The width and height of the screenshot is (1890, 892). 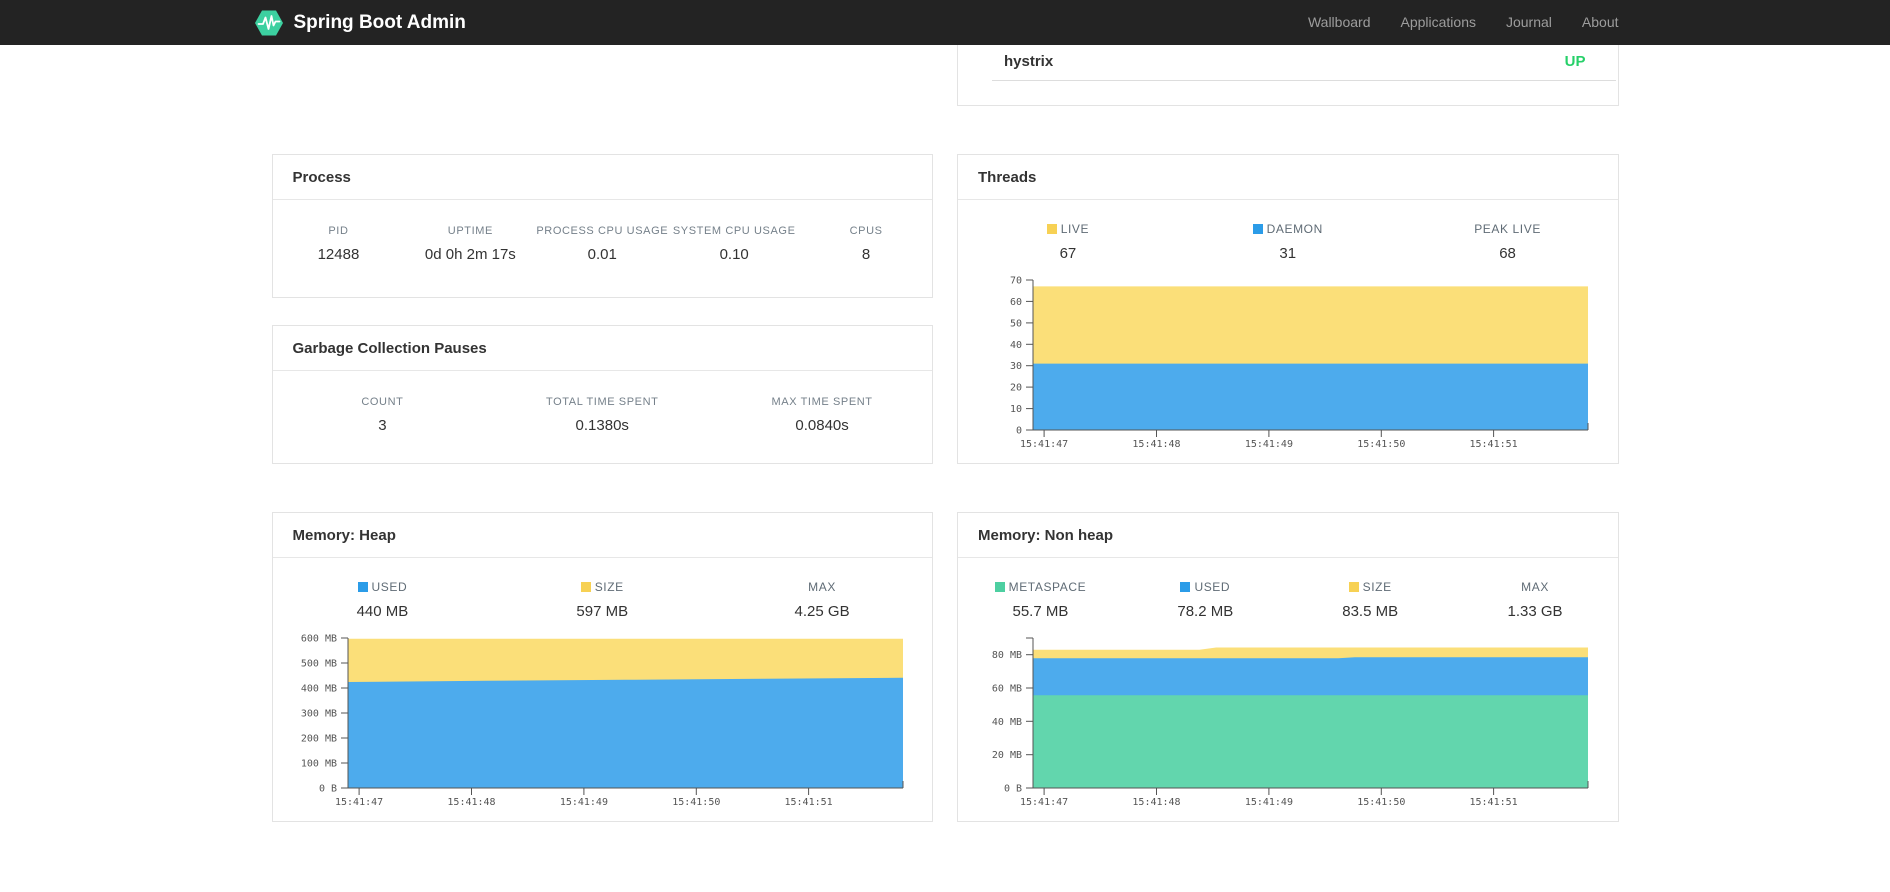 What do you see at coordinates (1007, 689) in the screenshot?
I see `svg-text: 60 MB` at bounding box center [1007, 689].